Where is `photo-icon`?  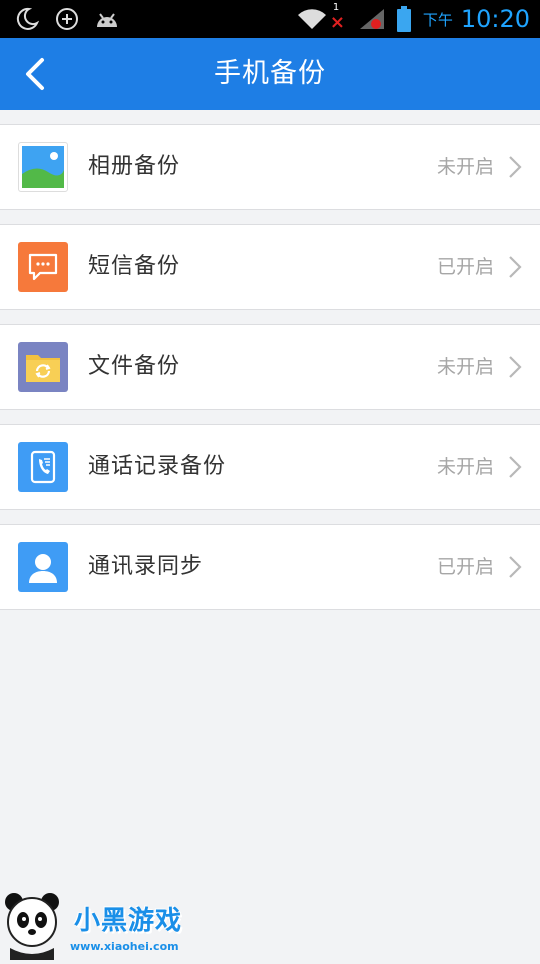 photo-icon is located at coordinates (43, 167).